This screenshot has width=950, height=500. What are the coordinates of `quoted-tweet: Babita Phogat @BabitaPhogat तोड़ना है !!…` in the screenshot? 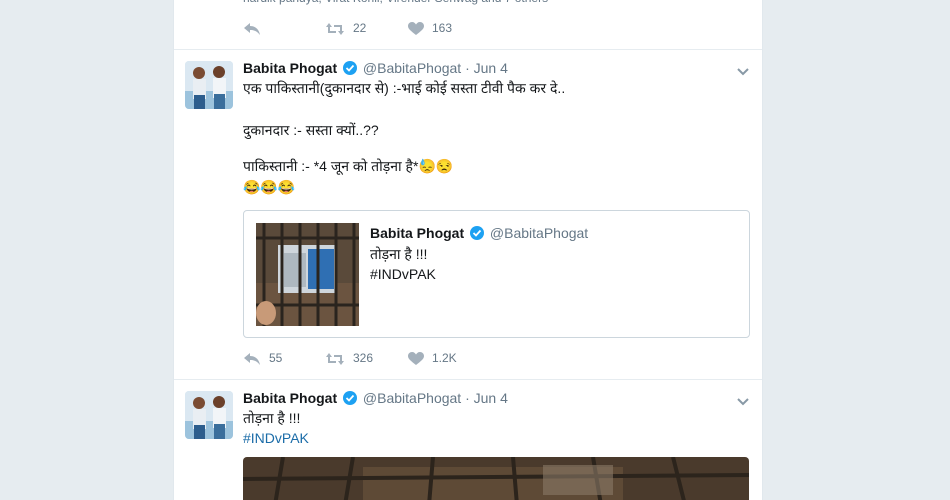 It's located at (496, 274).